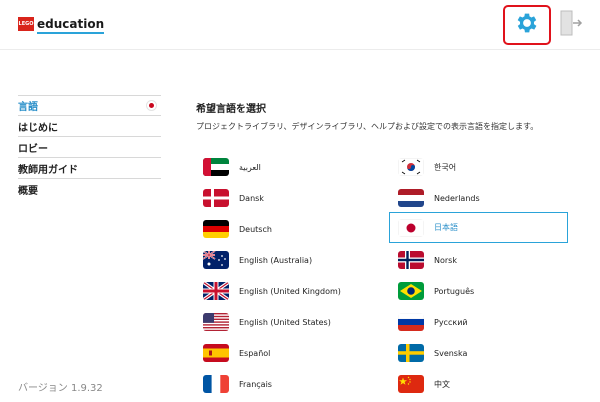 The height and width of the screenshot is (402, 600). I want to click on language-label: 日本語, so click(446, 227).